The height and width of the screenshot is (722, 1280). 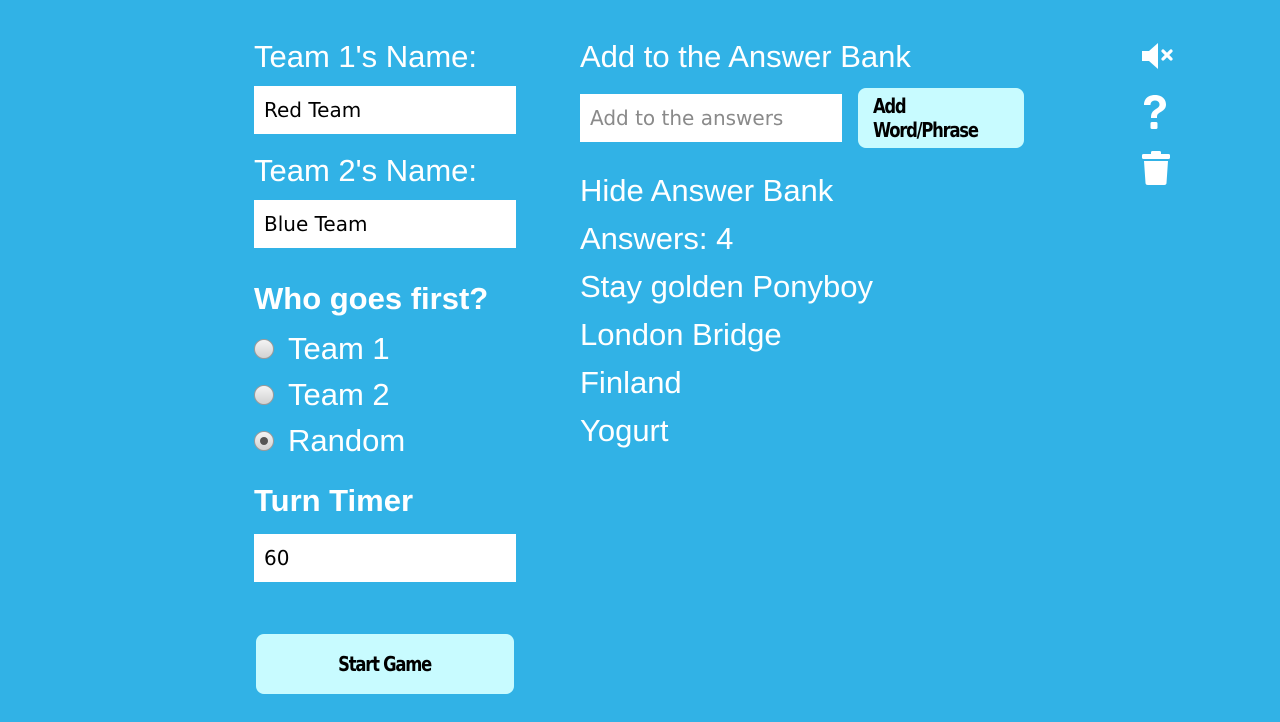 What do you see at coordinates (706, 191) in the screenshot?
I see `hide-answer-bank-toggle: Hide Answer Bank` at bounding box center [706, 191].